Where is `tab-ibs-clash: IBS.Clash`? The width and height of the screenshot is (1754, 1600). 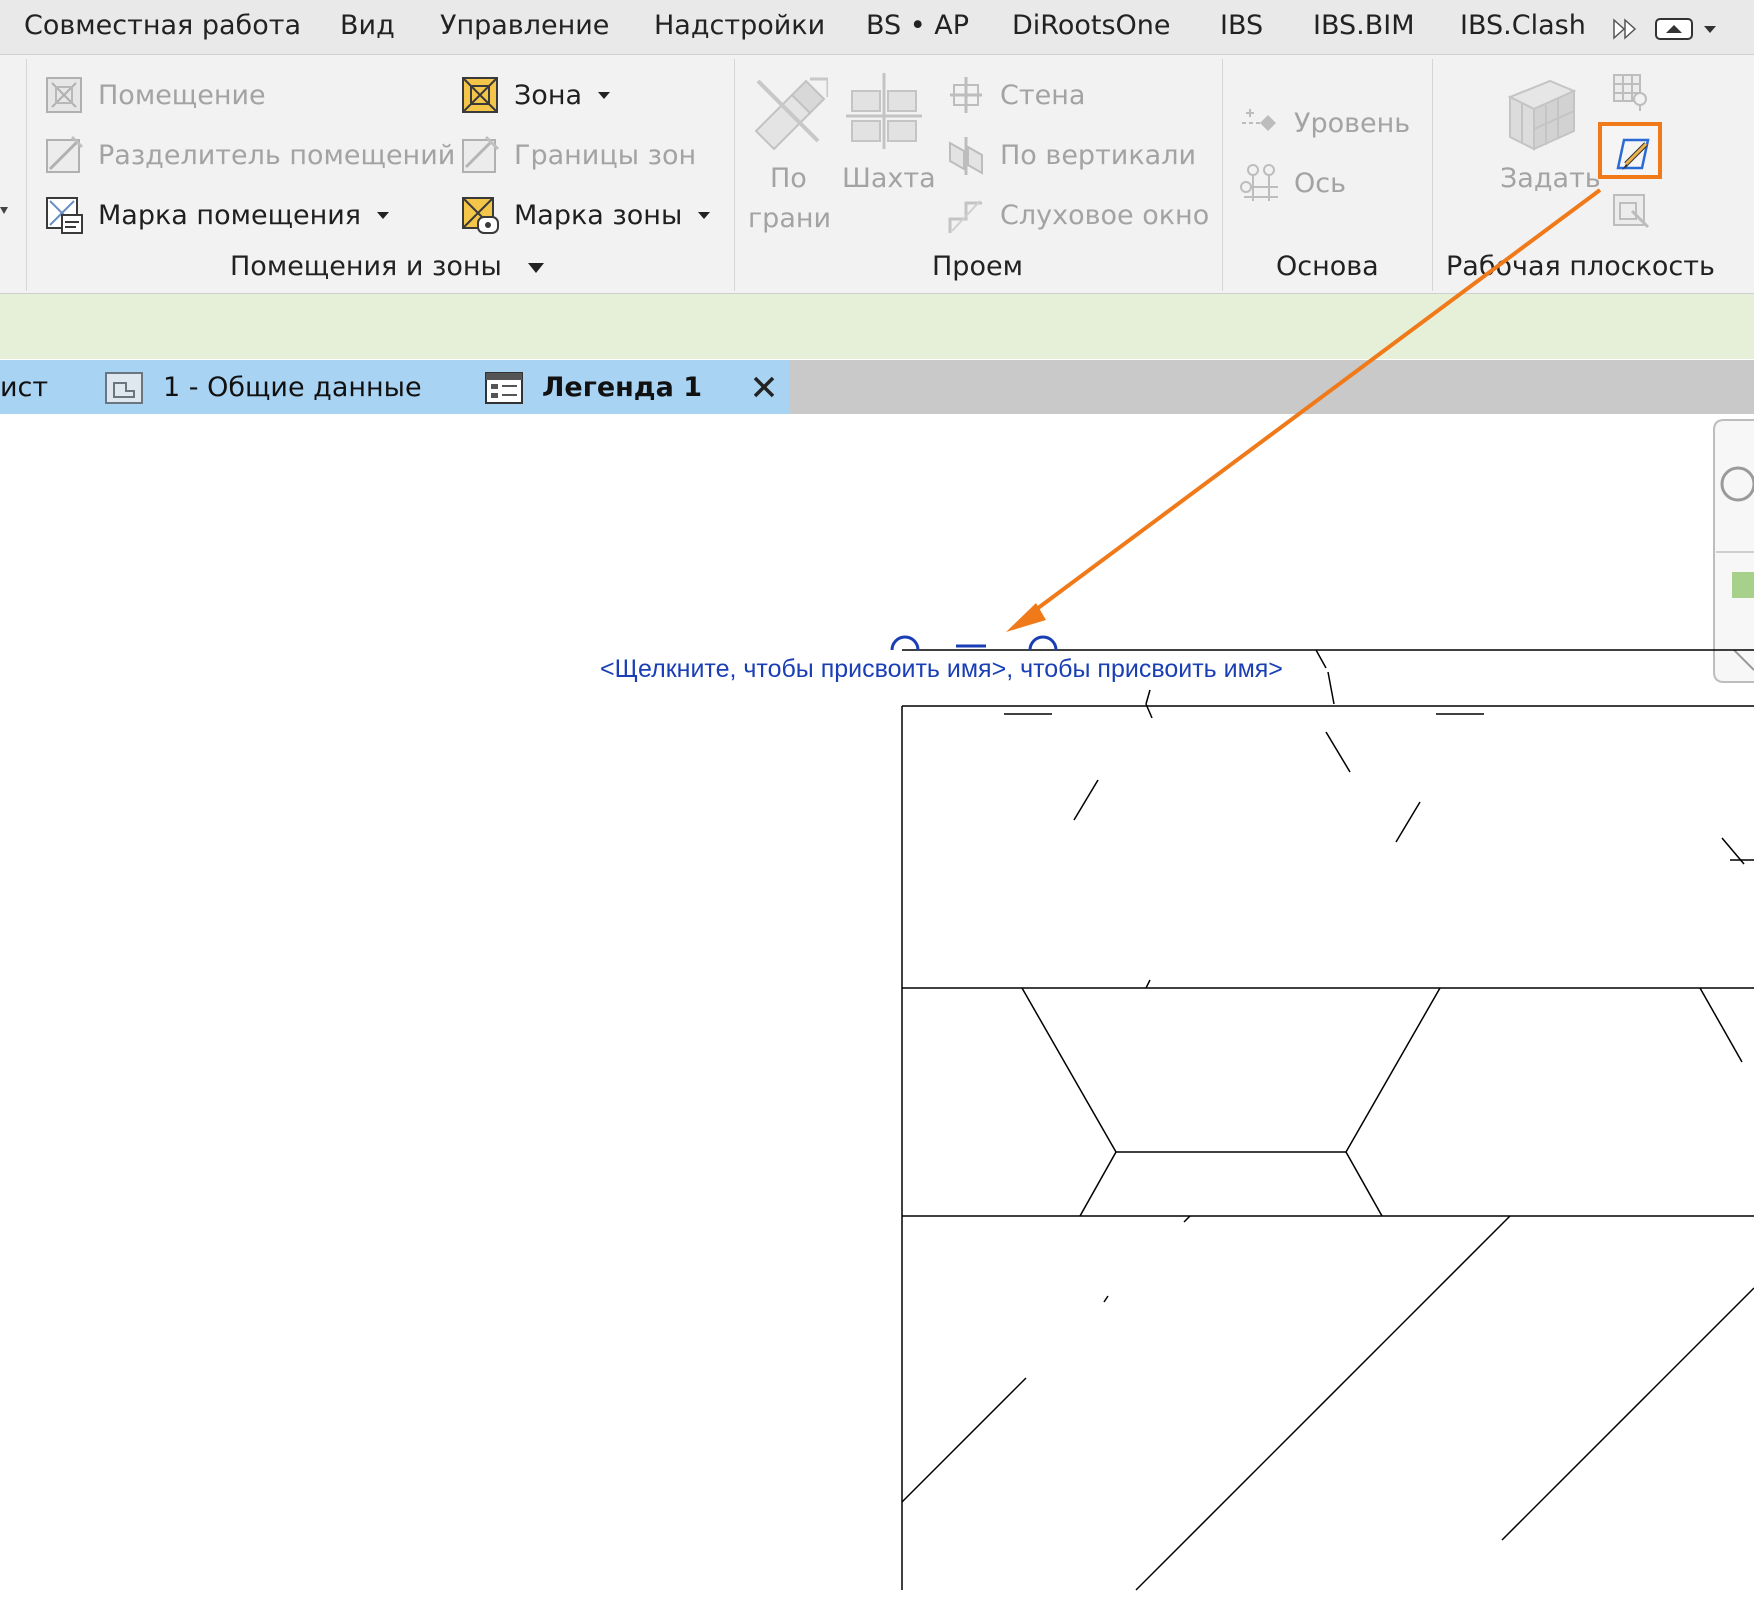
tab-ibs-clash: IBS.Clash is located at coordinates (1523, 25).